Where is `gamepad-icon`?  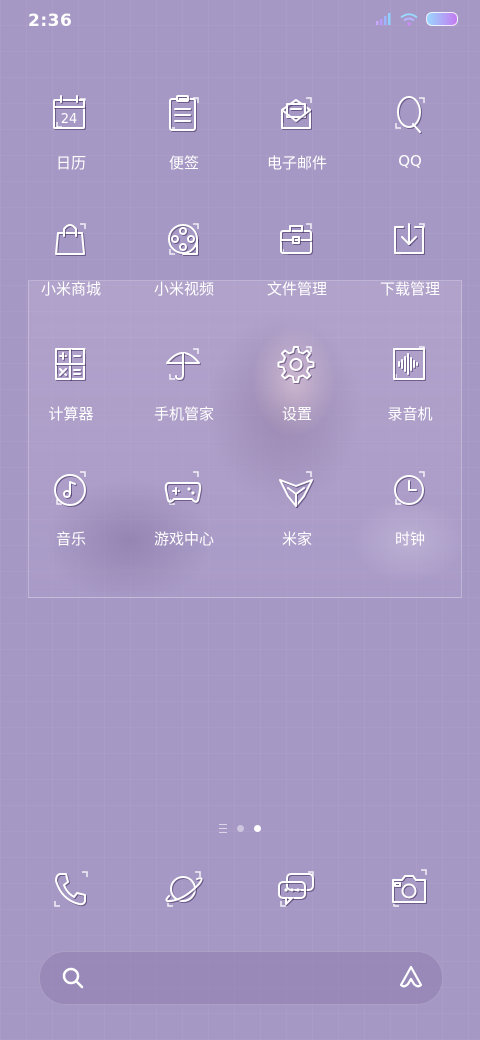
gamepad-icon is located at coordinates (183, 488).